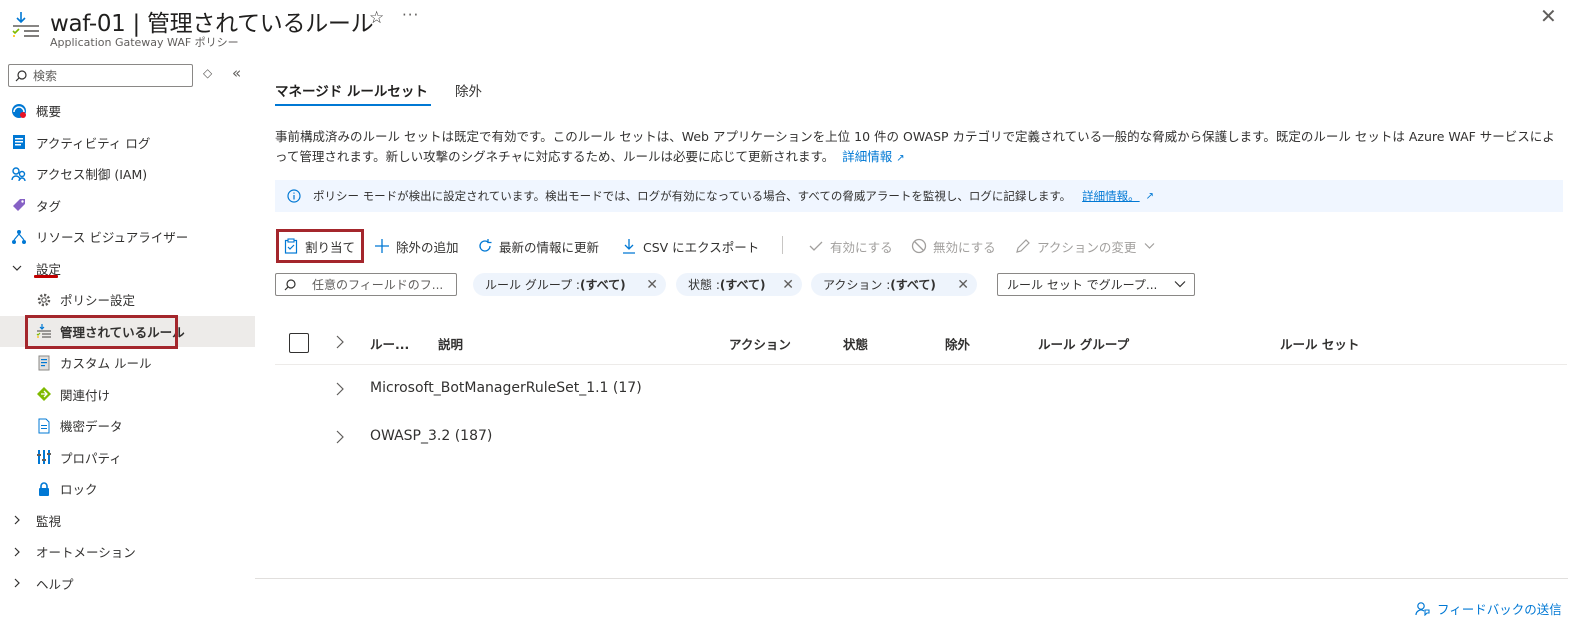 This screenshot has height=624, width=1583. Describe the element at coordinates (629, 246) in the screenshot. I see `download-icon` at that location.